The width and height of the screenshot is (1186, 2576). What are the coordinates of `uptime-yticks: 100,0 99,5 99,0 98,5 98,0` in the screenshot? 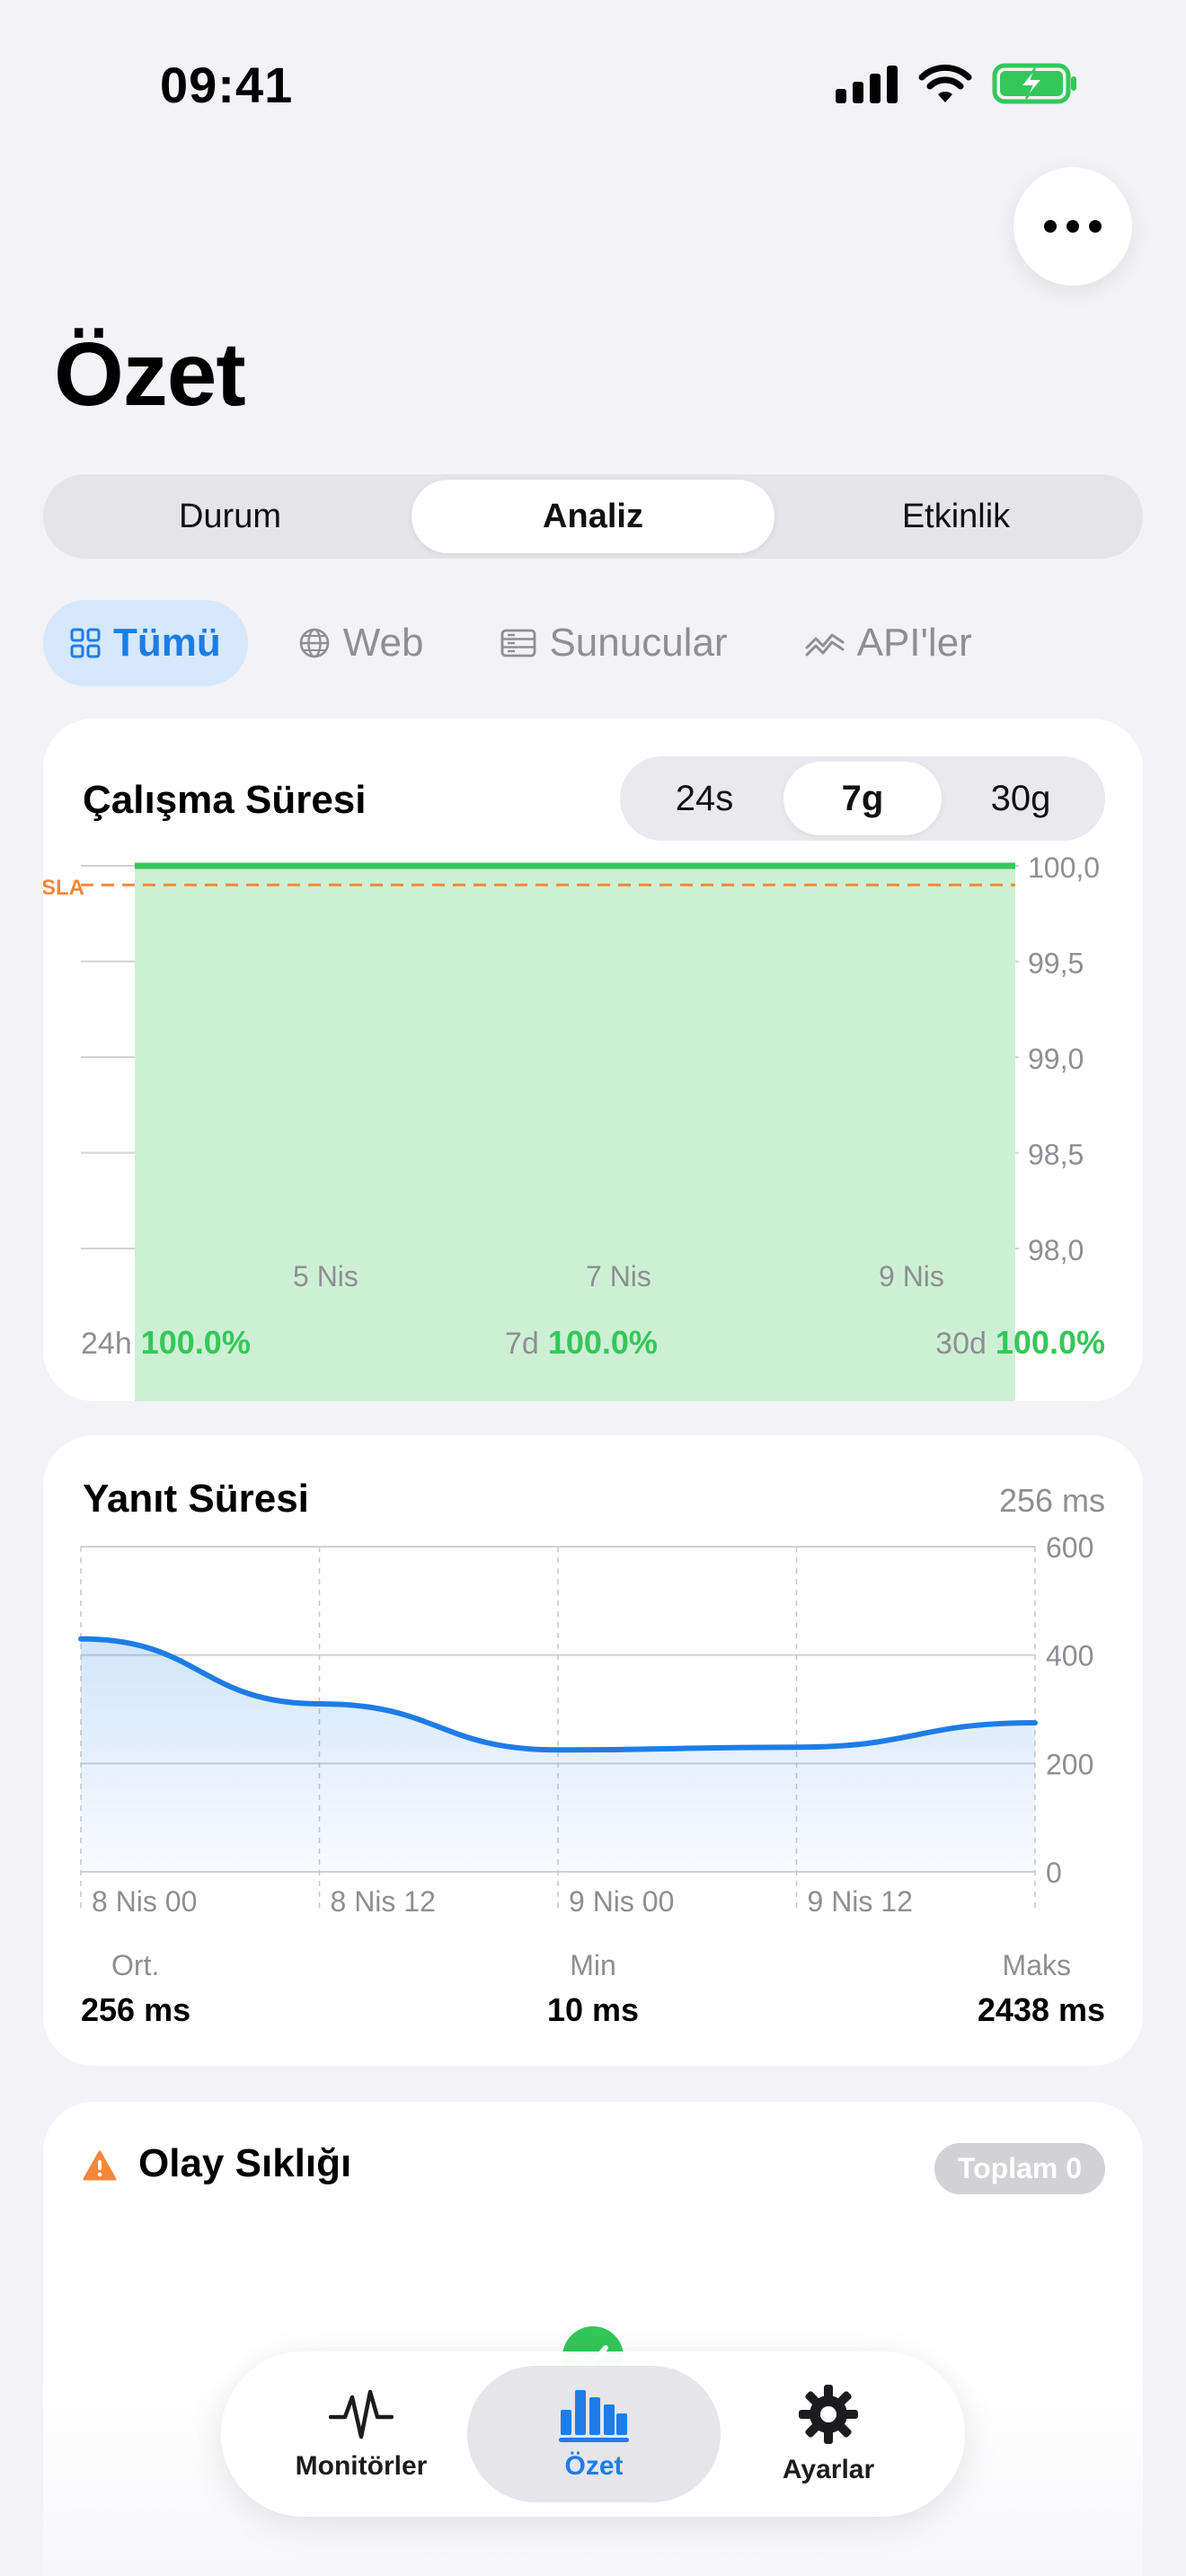 It's located at (1064, 1058).